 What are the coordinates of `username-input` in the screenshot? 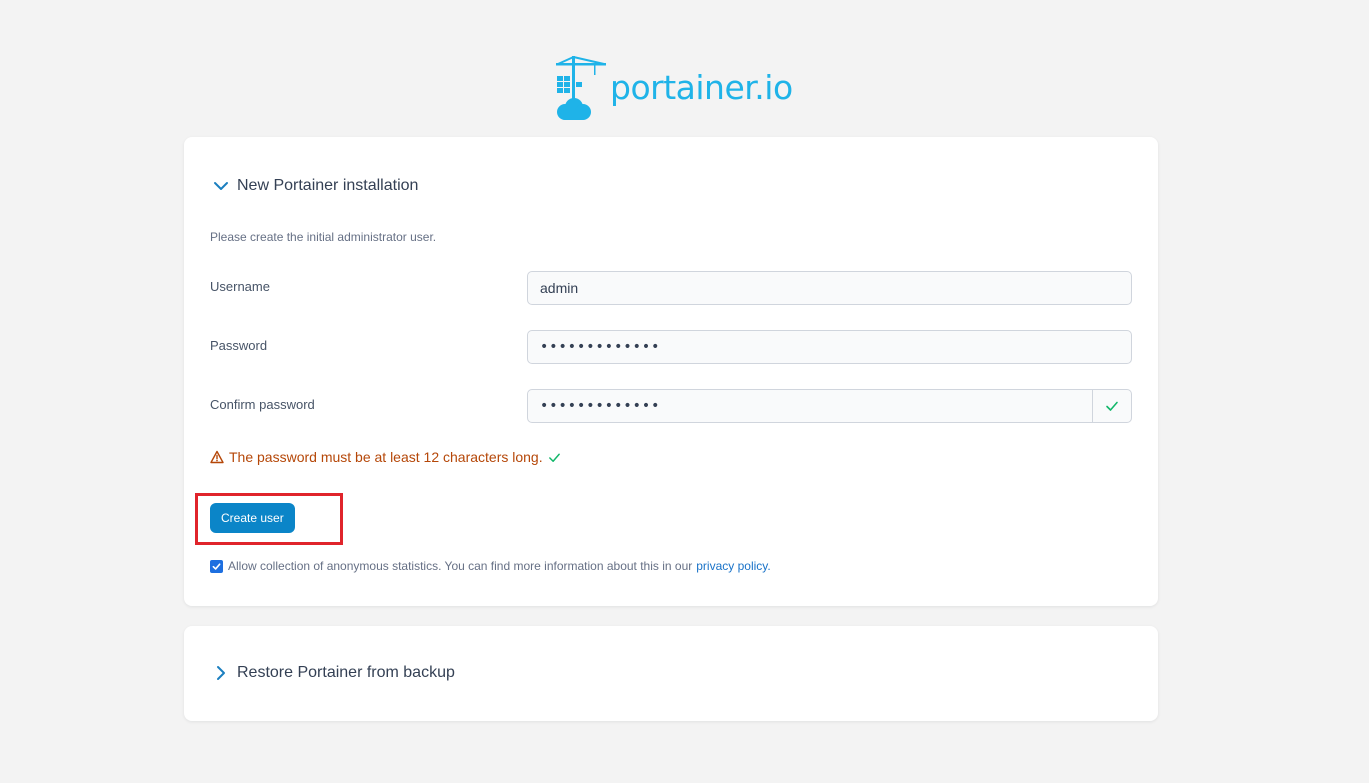 It's located at (829, 288).